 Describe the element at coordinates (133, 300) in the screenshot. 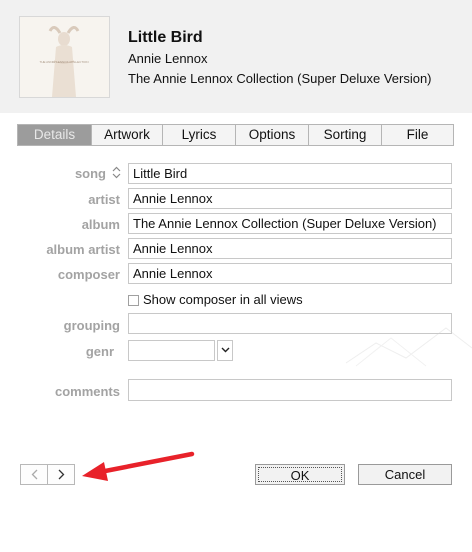

I see `show-composer-checkbox` at that location.